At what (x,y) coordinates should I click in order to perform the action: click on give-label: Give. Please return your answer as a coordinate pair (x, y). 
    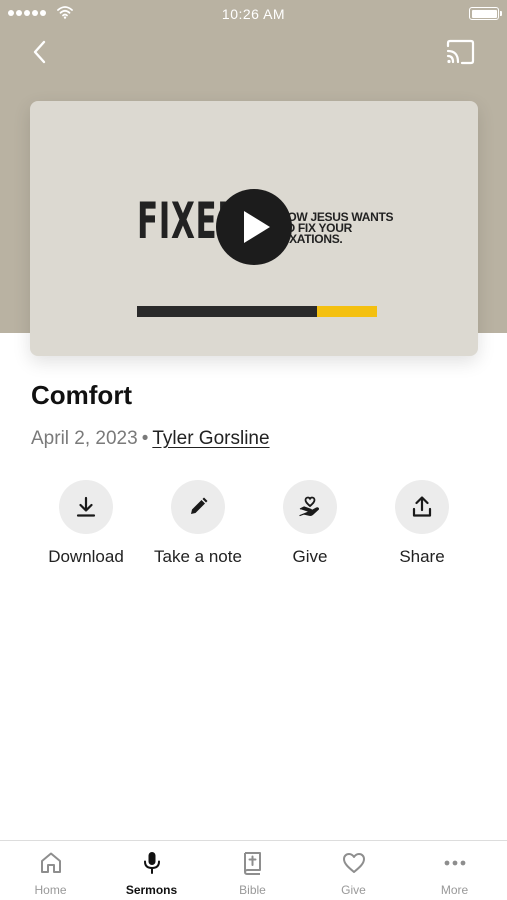
    Looking at the image, I should click on (310, 556).